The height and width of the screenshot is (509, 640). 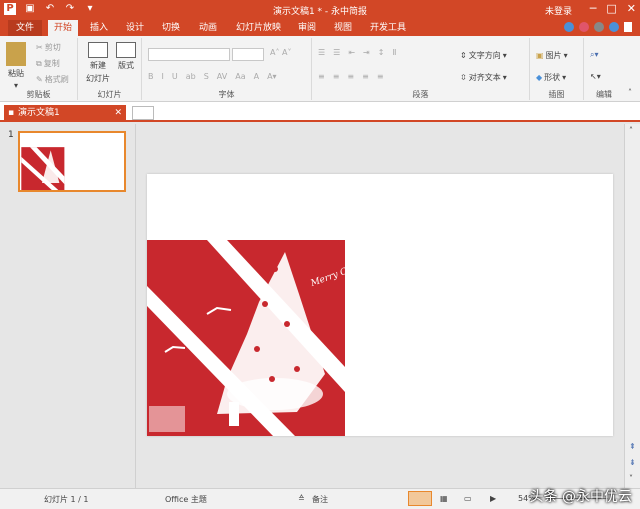 I want to click on close-icon: ✕, so click(x=631, y=8).